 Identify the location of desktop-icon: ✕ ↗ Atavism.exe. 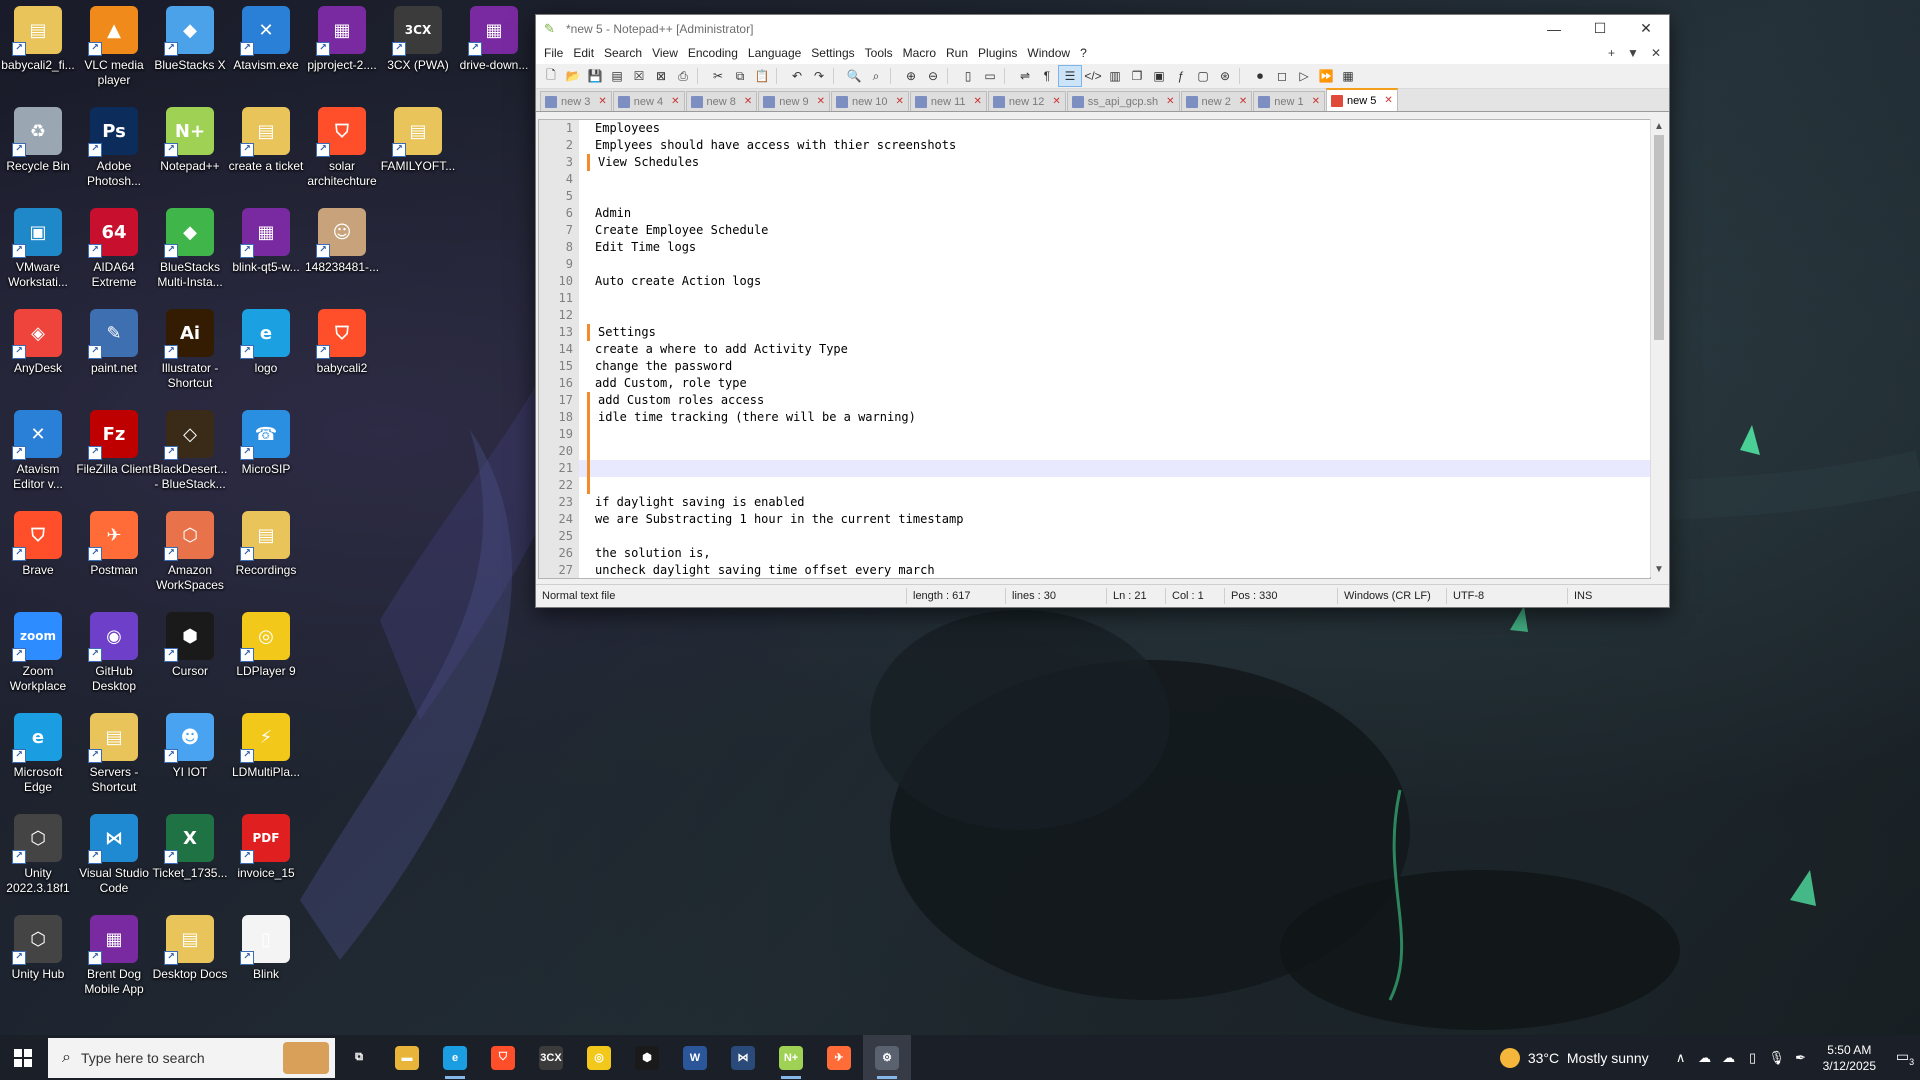
(266, 36).